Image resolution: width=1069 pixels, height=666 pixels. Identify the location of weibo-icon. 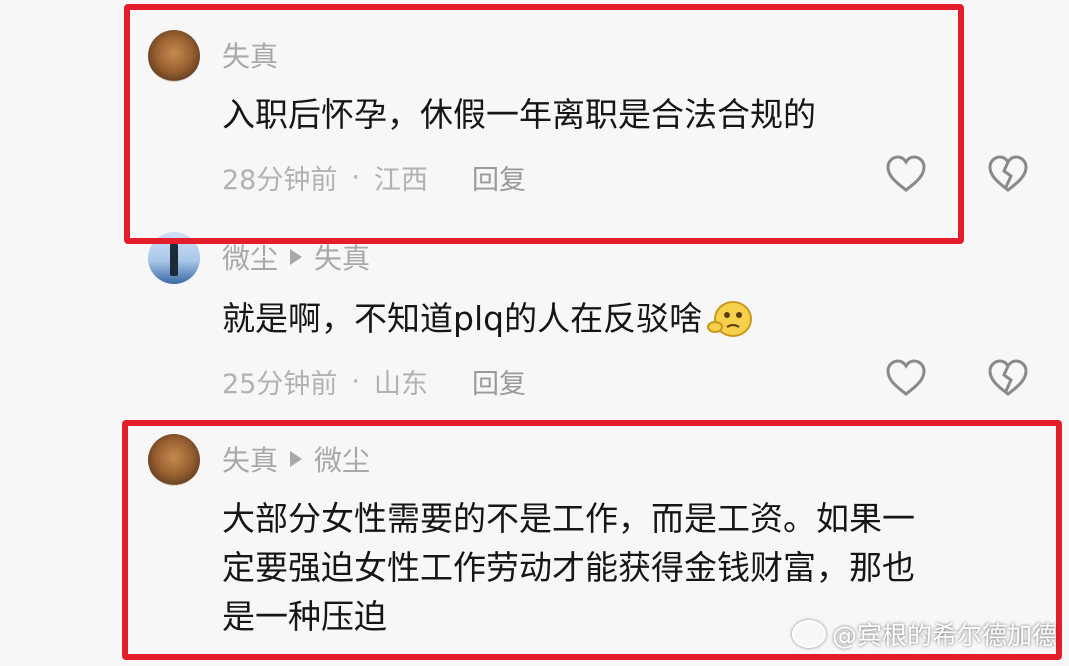
(808, 634).